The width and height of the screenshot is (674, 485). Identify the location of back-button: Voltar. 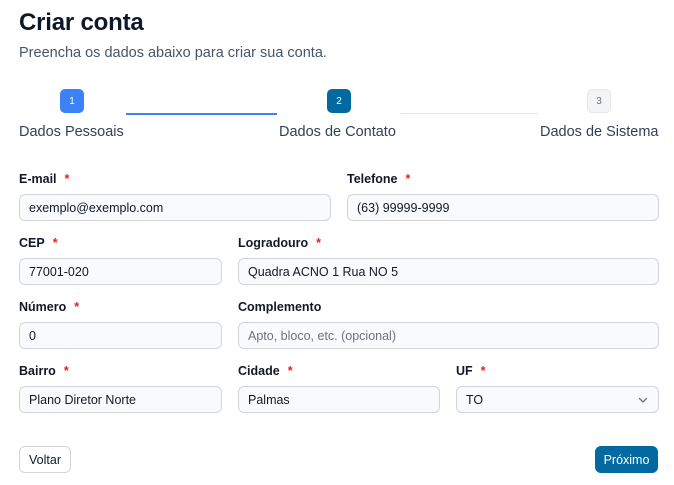
(45, 459).